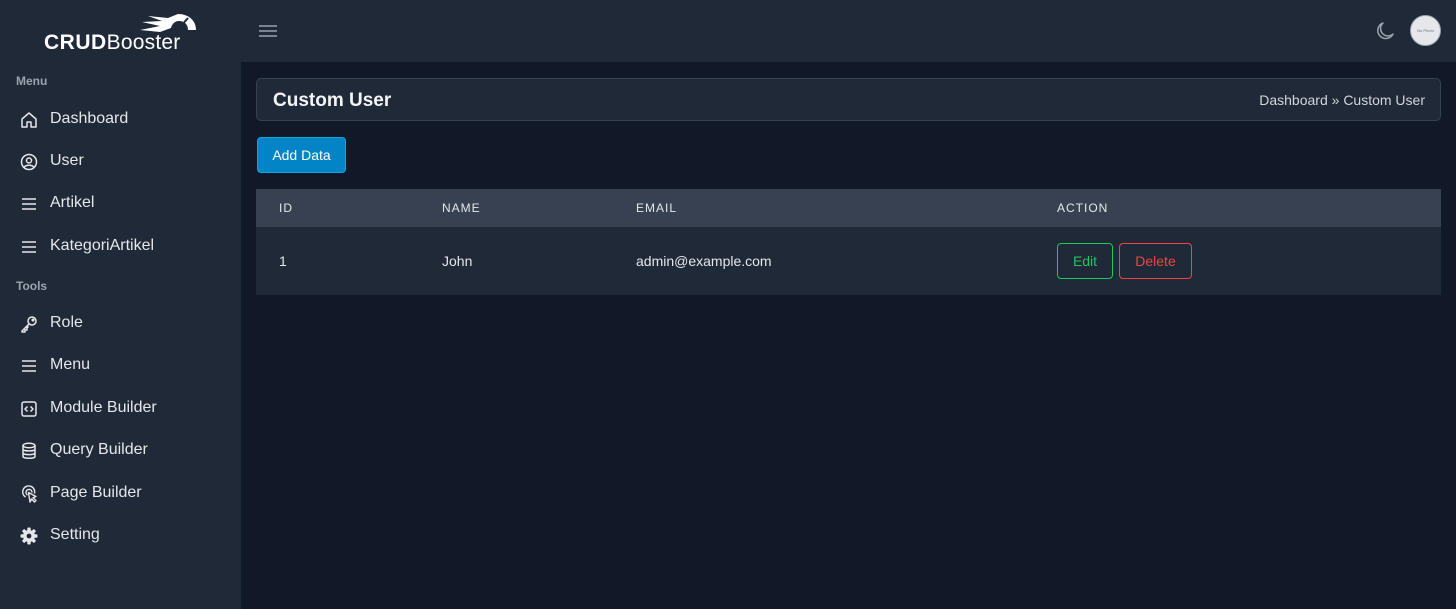 Image resolution: width=1456 pixels, height=609 pixels. Describe the element at coordinates (120, 324) in the screenshot. I see `sidebar-item-role: Role` at that location.